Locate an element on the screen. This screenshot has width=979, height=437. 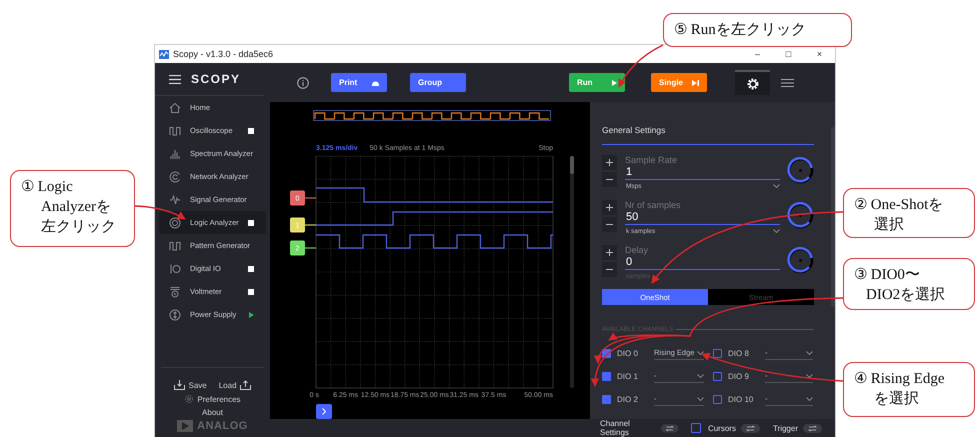
value-field: 1 is located at coordinates (702, 173).